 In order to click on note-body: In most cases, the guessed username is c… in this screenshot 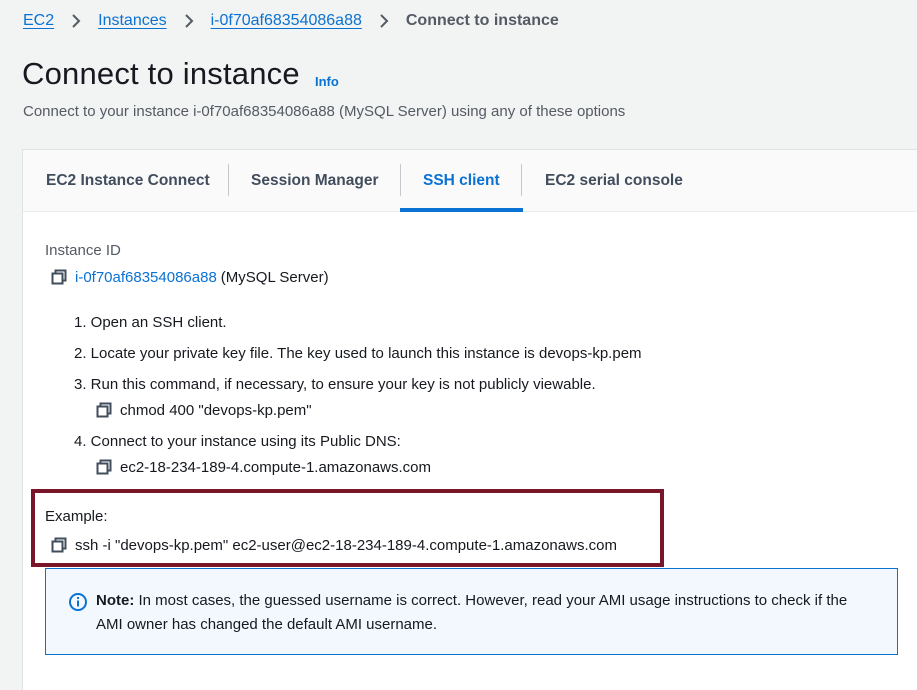, I will do `click(472, 612)`.